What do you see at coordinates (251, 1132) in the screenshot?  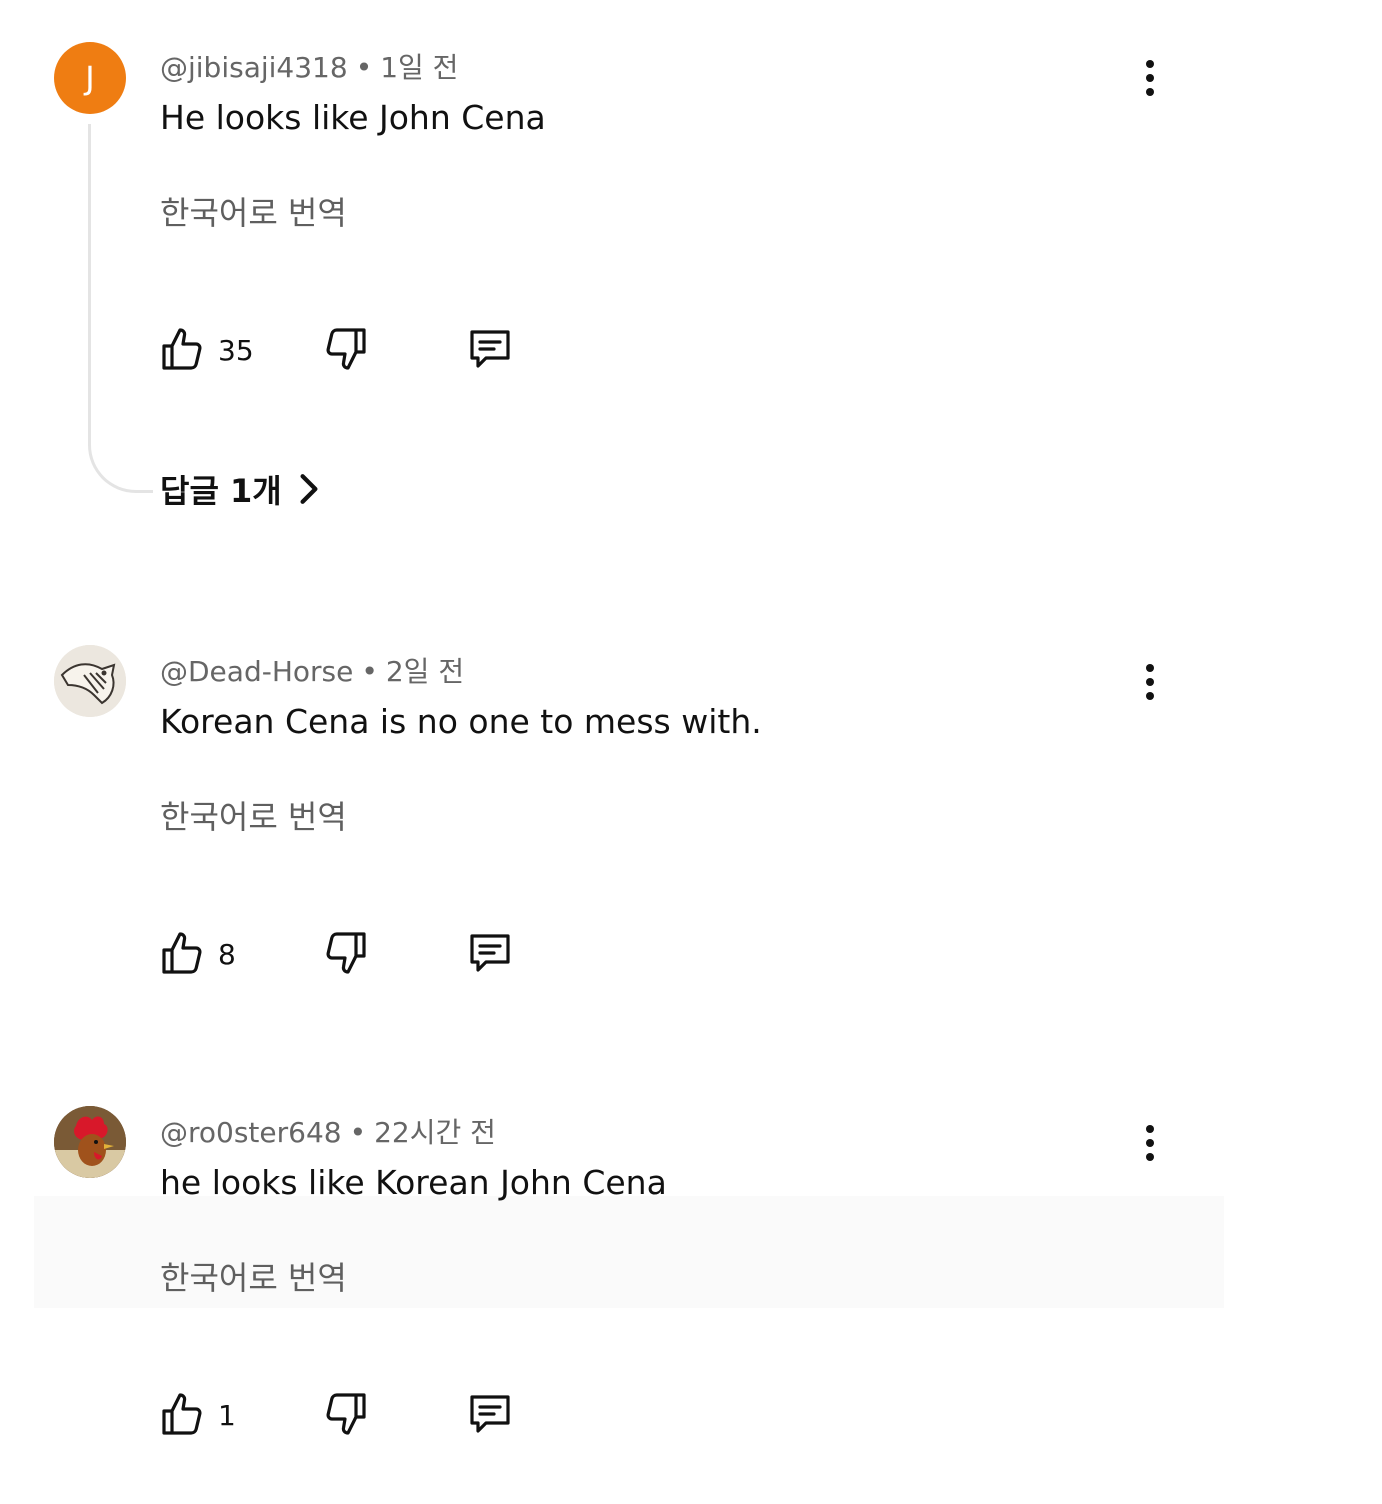 I see `author-handle: @ro0ster648` at bounding box center [251, 1132].